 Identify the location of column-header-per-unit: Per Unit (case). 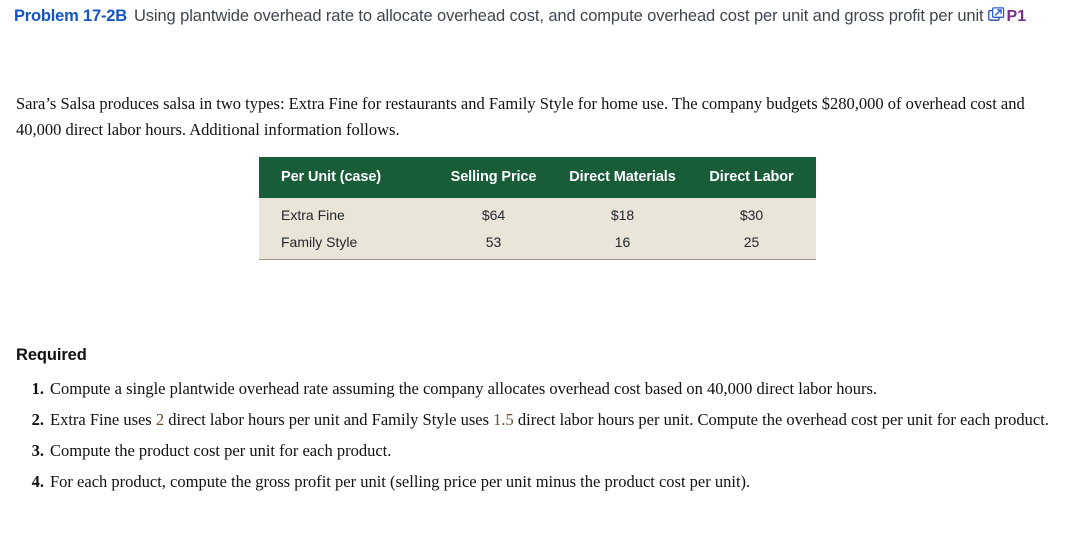
(344, 177).